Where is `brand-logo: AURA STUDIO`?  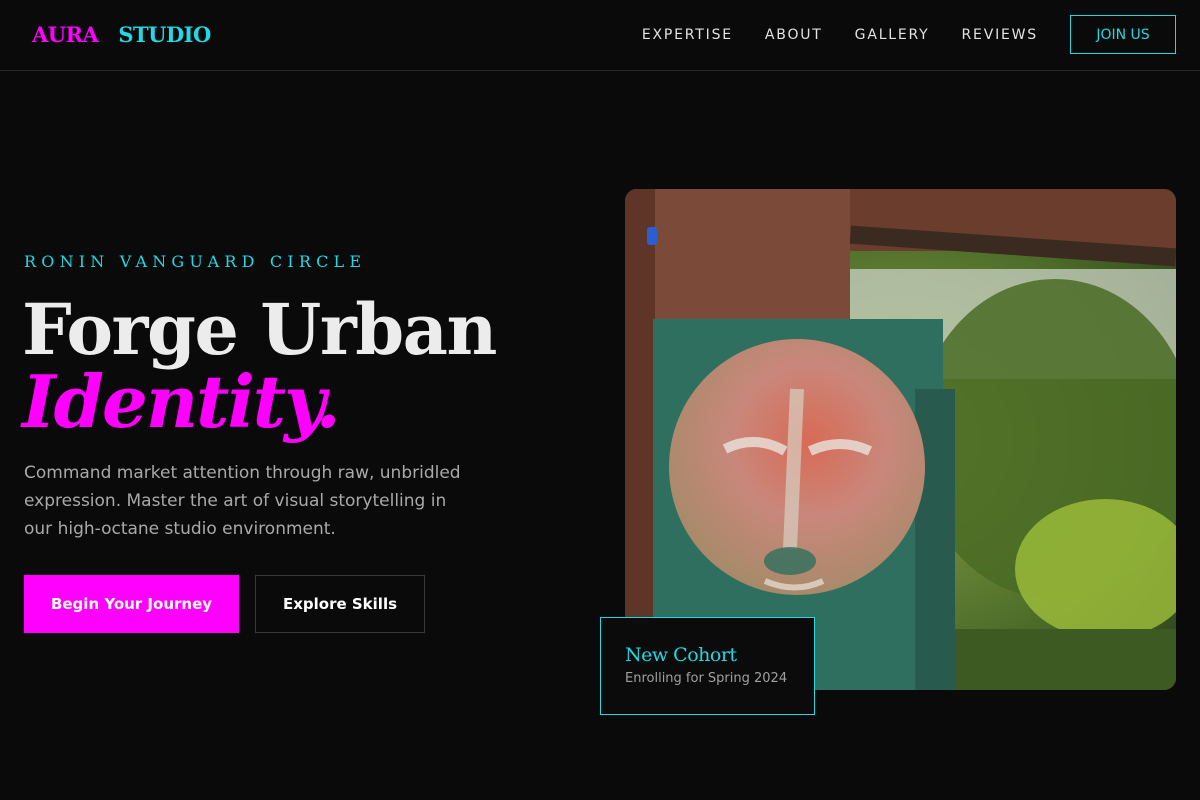
brand-logo: AURA STUDIO is located at coordinates (121, 34).